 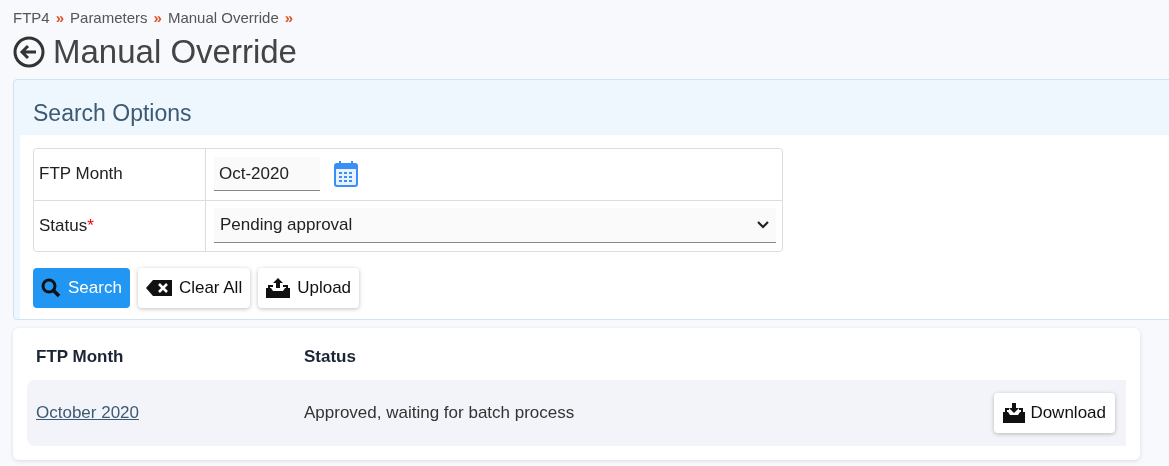 I want to click on table-cell-text: Approved, waiting for batch process, so click(x=440, y=412).